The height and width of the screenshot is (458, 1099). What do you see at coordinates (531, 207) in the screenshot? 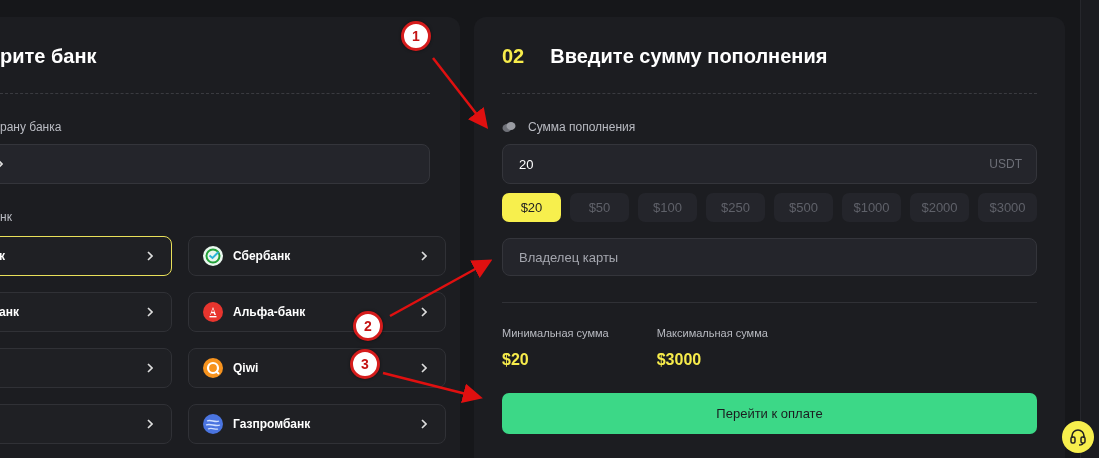
I see `amount-chip: $20` at bounding box center [531, 207].